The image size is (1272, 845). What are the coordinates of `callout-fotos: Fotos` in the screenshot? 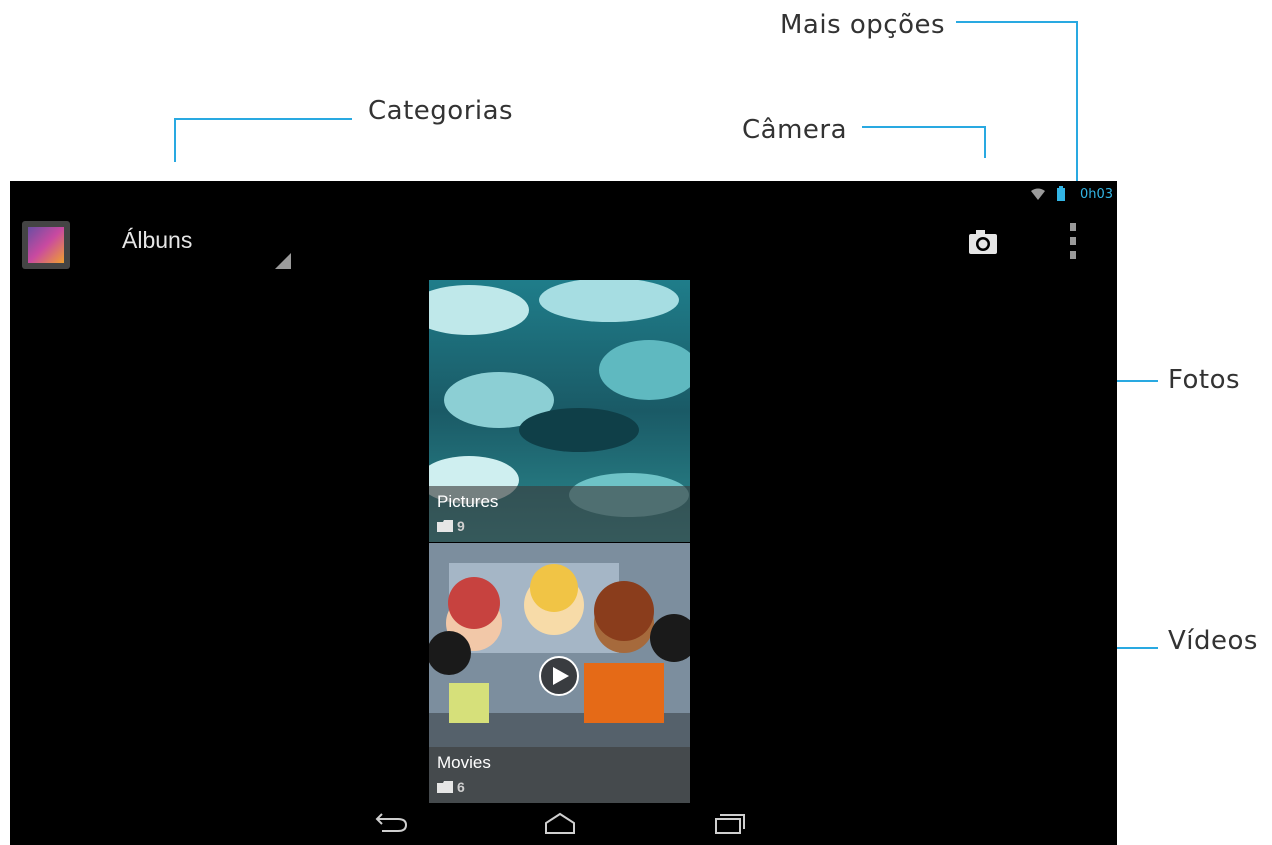 It's located at (1204, 380).